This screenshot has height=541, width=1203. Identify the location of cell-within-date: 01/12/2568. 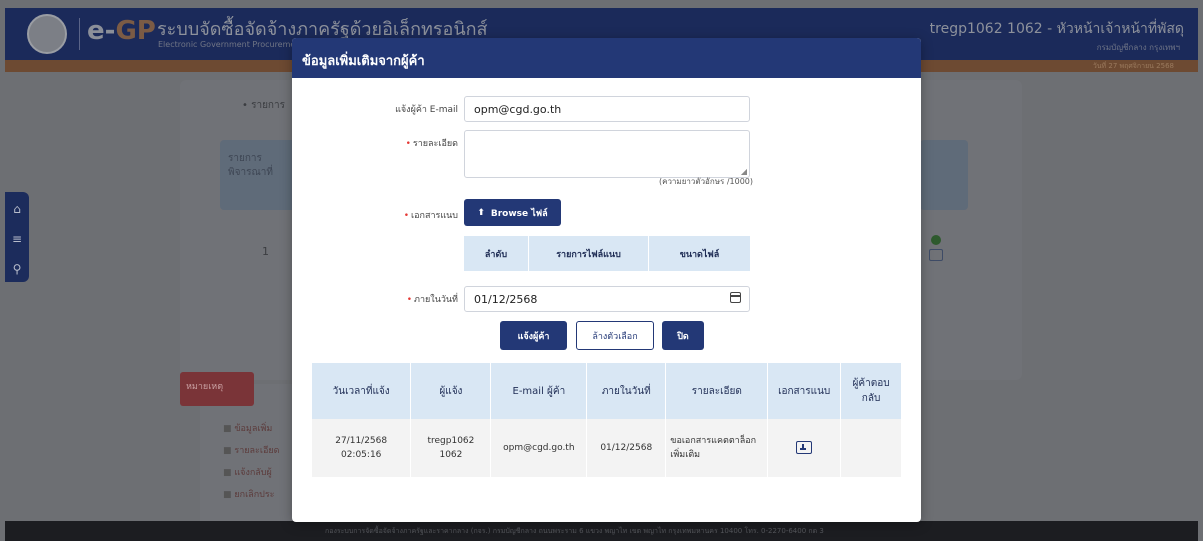
(626, 448).